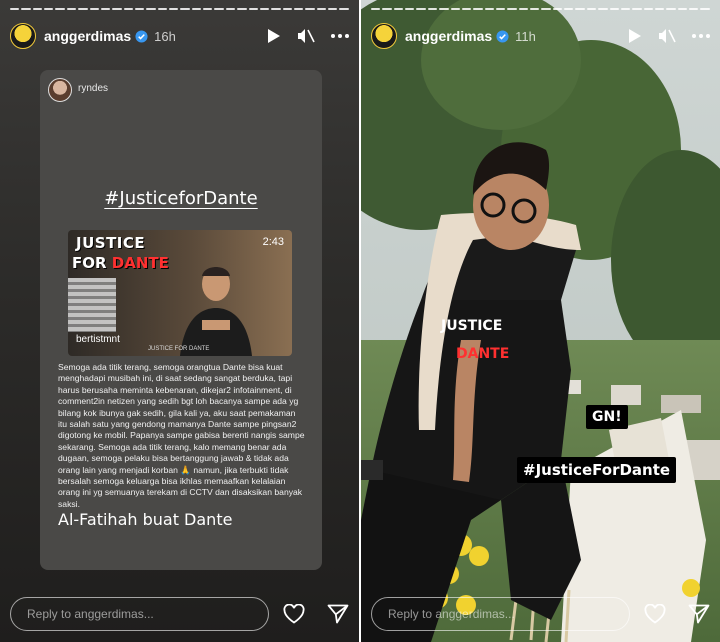  Describe the element at coordinates (111, 243) in the screenshot. I see `video-title-line1: JUSTICE` at that location.